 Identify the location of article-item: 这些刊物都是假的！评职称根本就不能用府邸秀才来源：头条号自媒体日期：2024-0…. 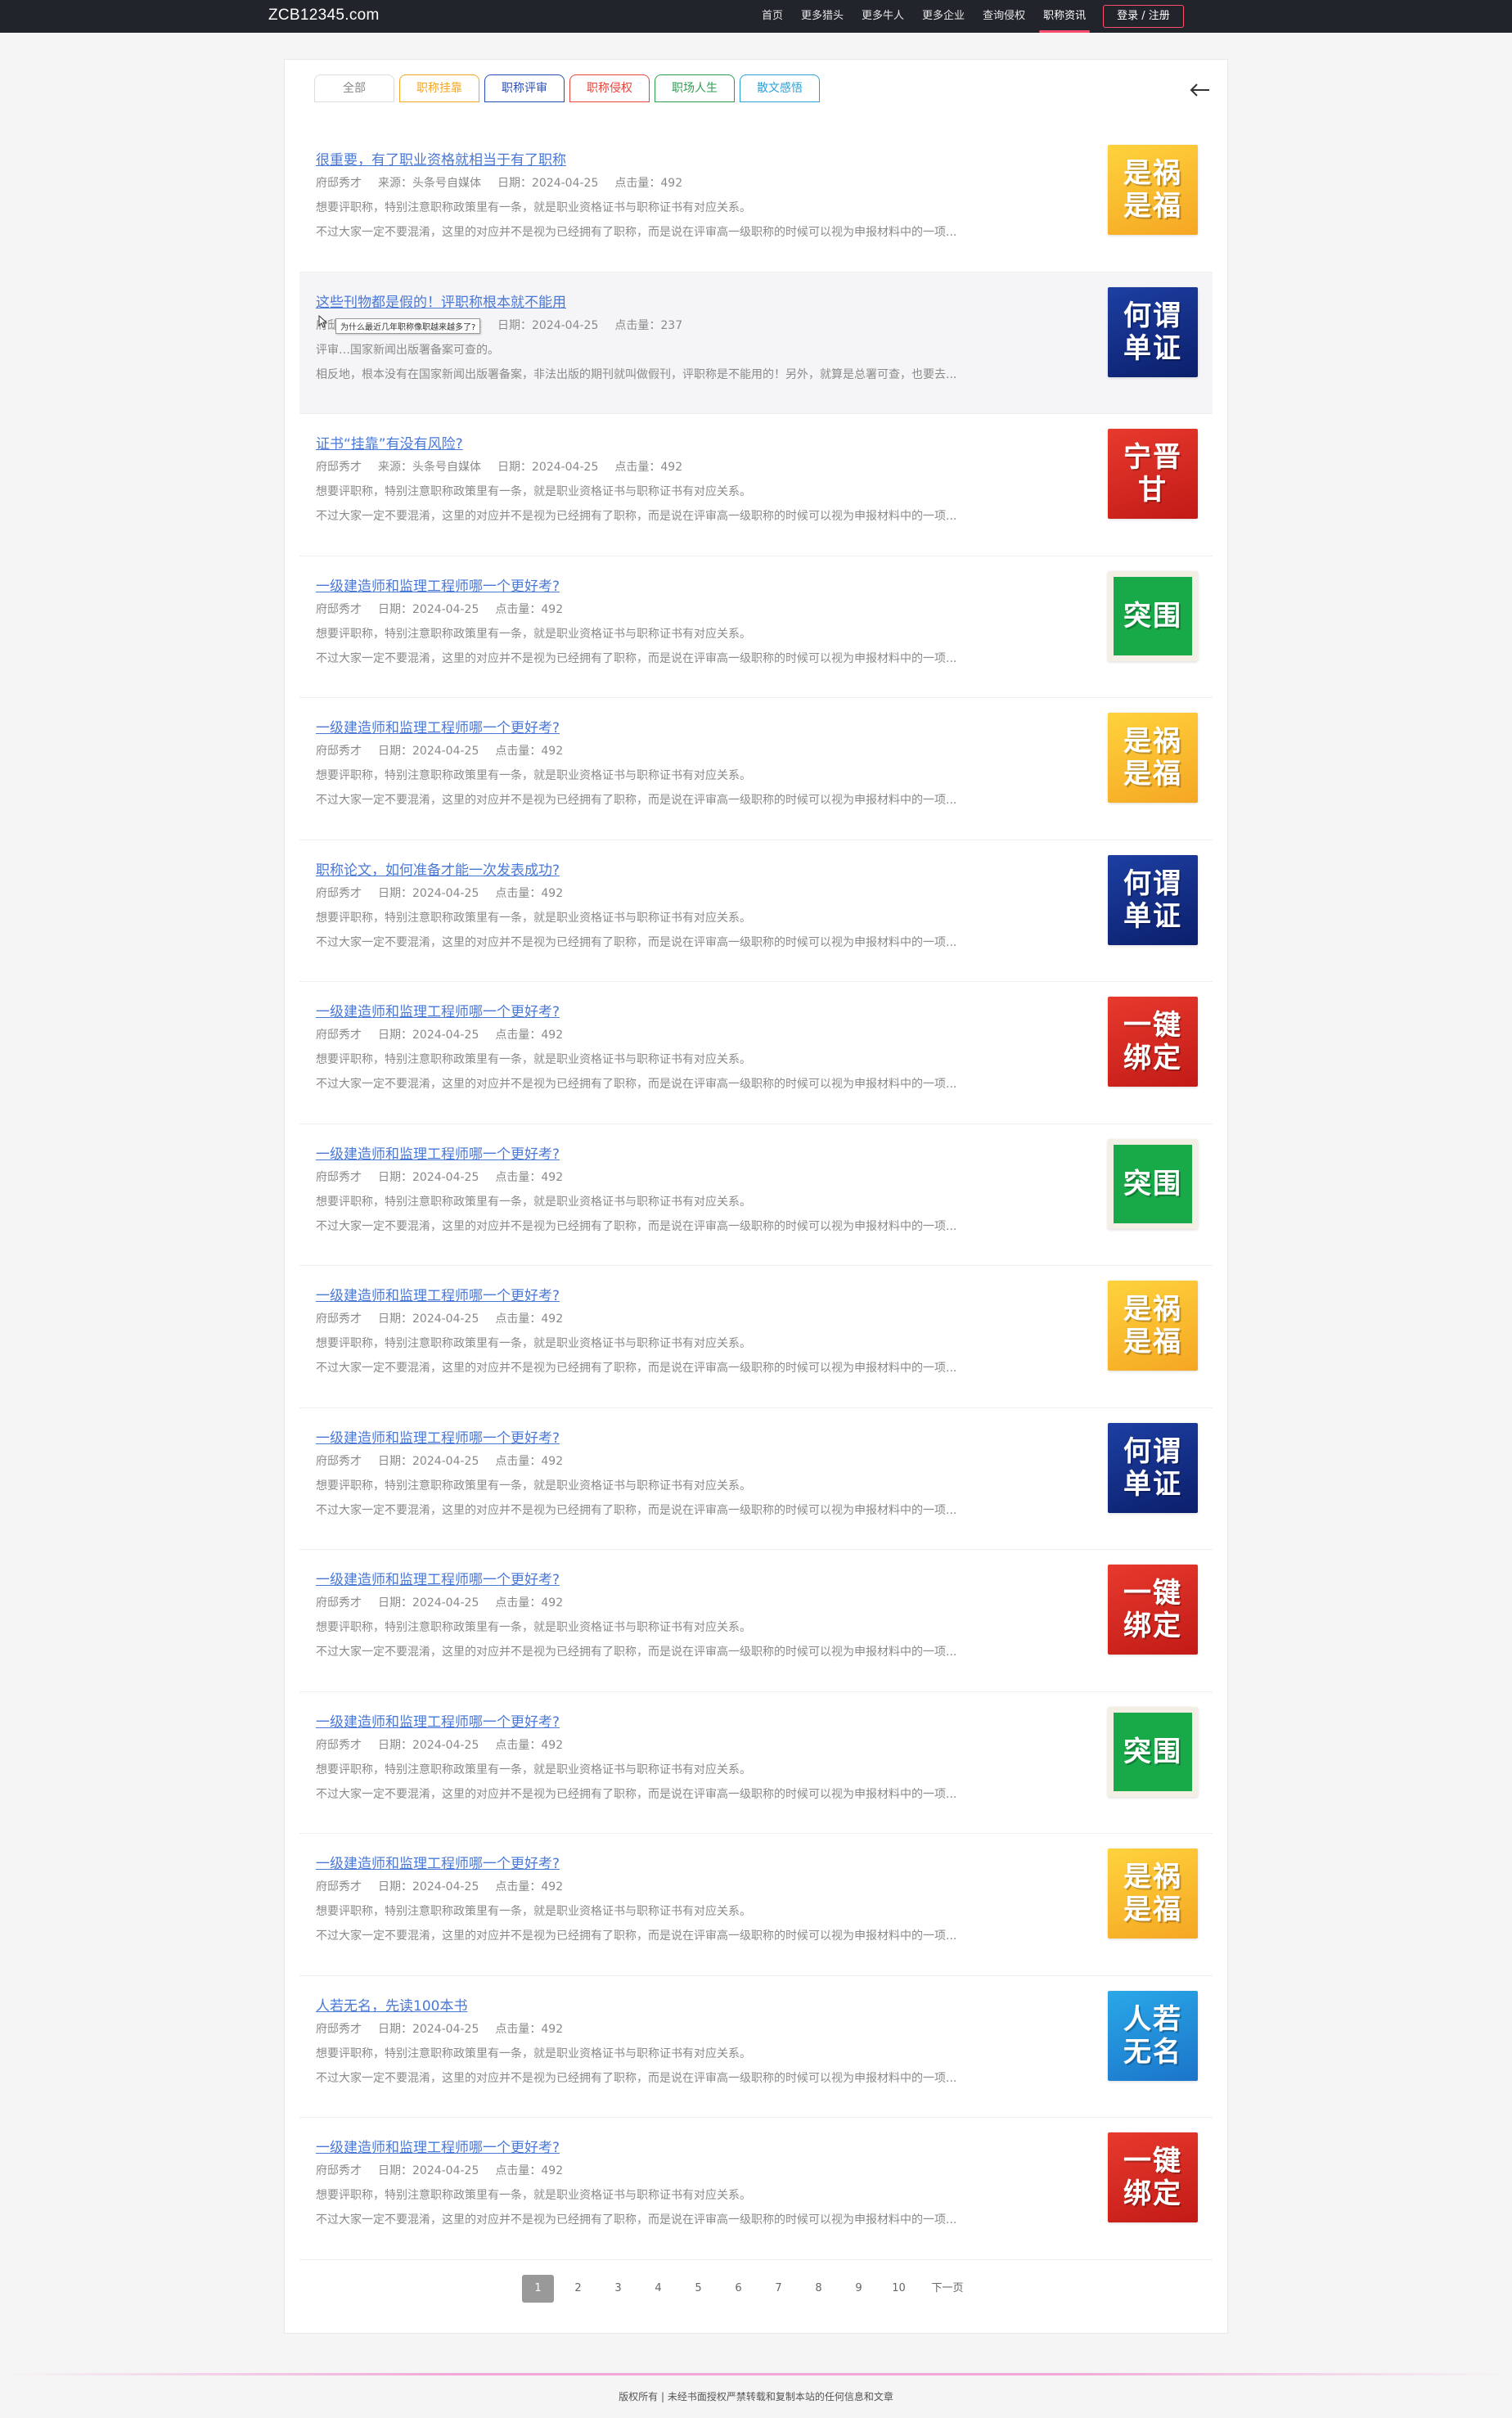
(756, 343).